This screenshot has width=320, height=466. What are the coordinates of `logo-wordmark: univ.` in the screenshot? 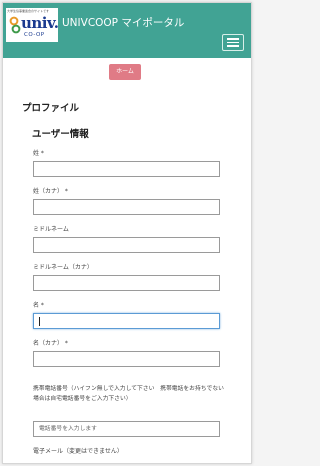 It's located at (40, 23).